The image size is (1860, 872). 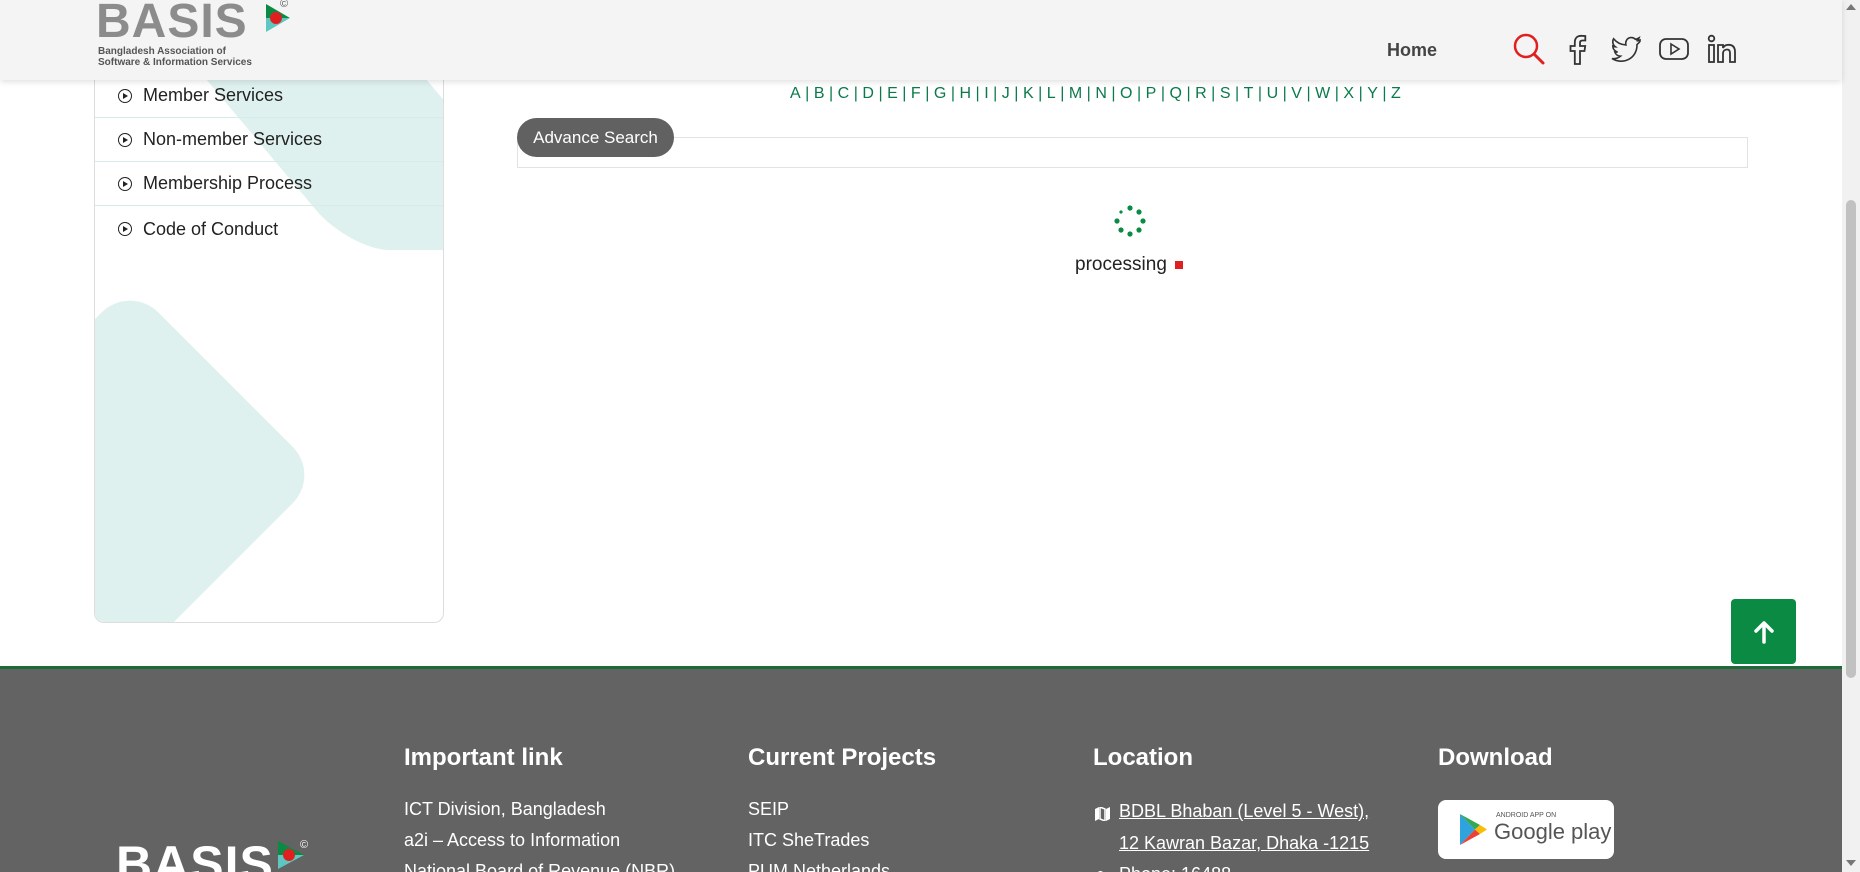 What do you see at coordinates (233, 139) in the screenshot?
I see `sidebar-item-label: Non-member Services` at bounding box center [233, 139].